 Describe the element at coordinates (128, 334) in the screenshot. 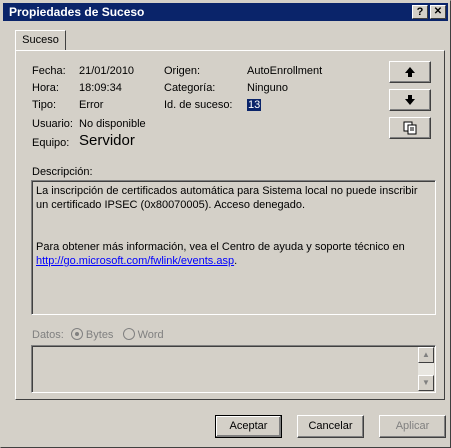

I see `word-radio` at that location.